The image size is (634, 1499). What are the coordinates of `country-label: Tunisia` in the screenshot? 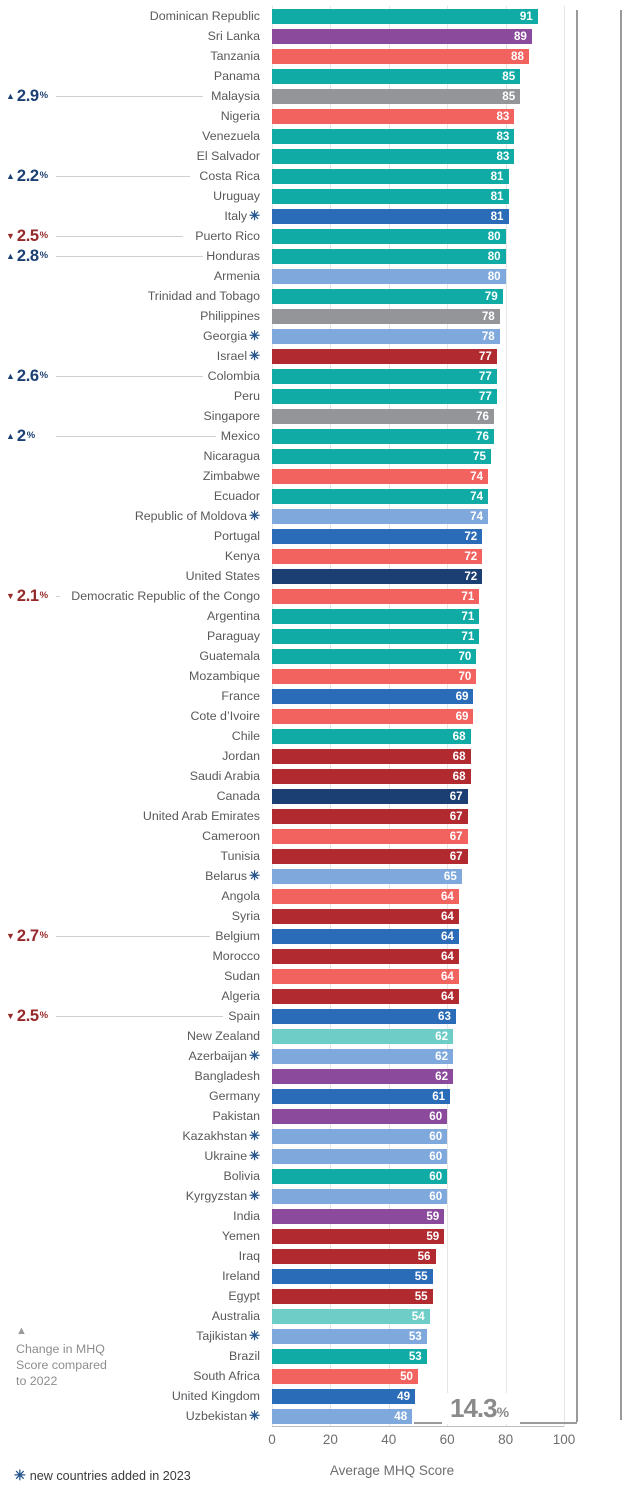 It's located at (240, 856).